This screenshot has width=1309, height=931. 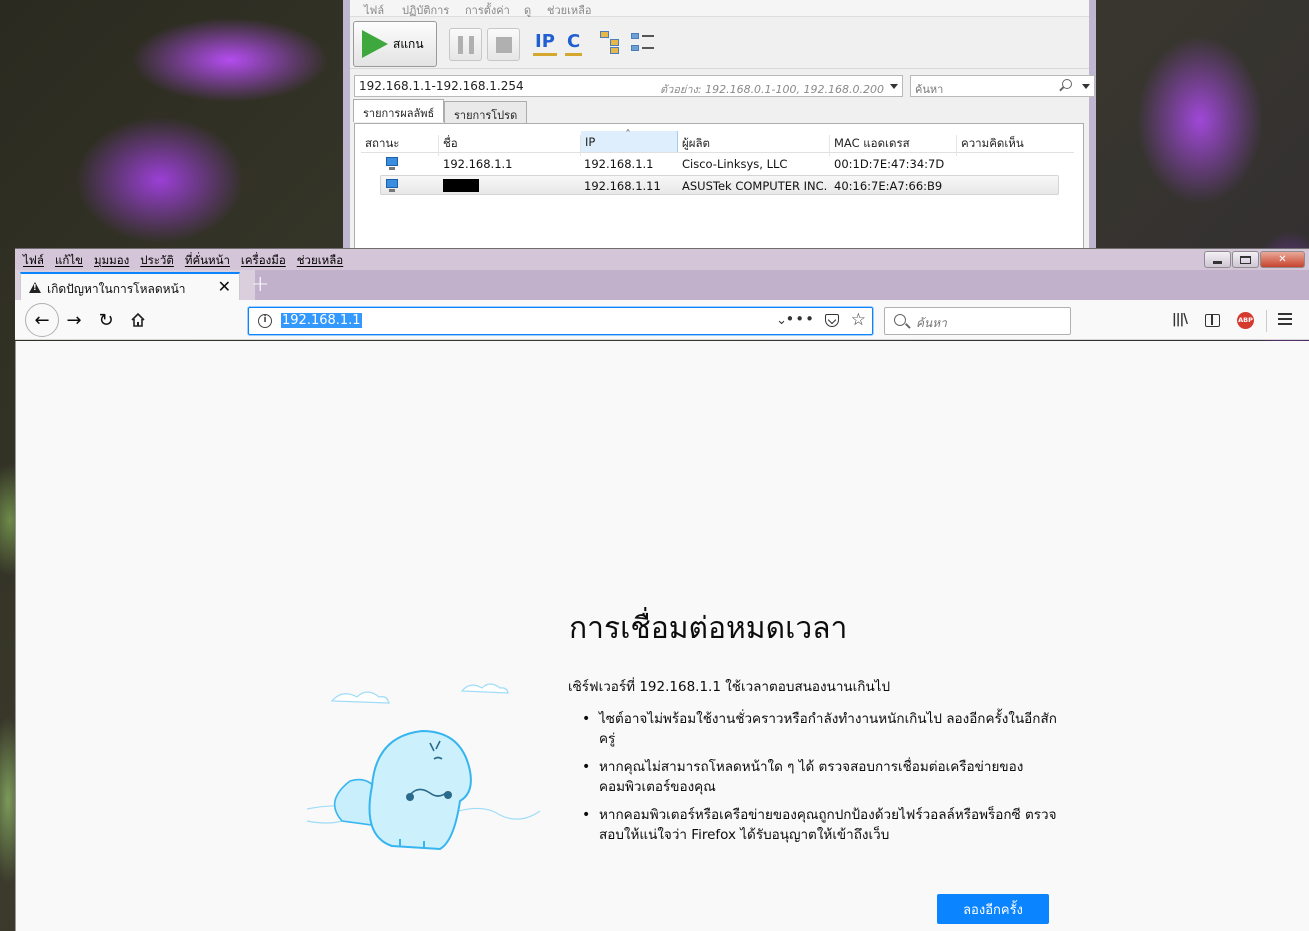 I want to click on window-close-button: ✕, so click(x=1282, y=259).